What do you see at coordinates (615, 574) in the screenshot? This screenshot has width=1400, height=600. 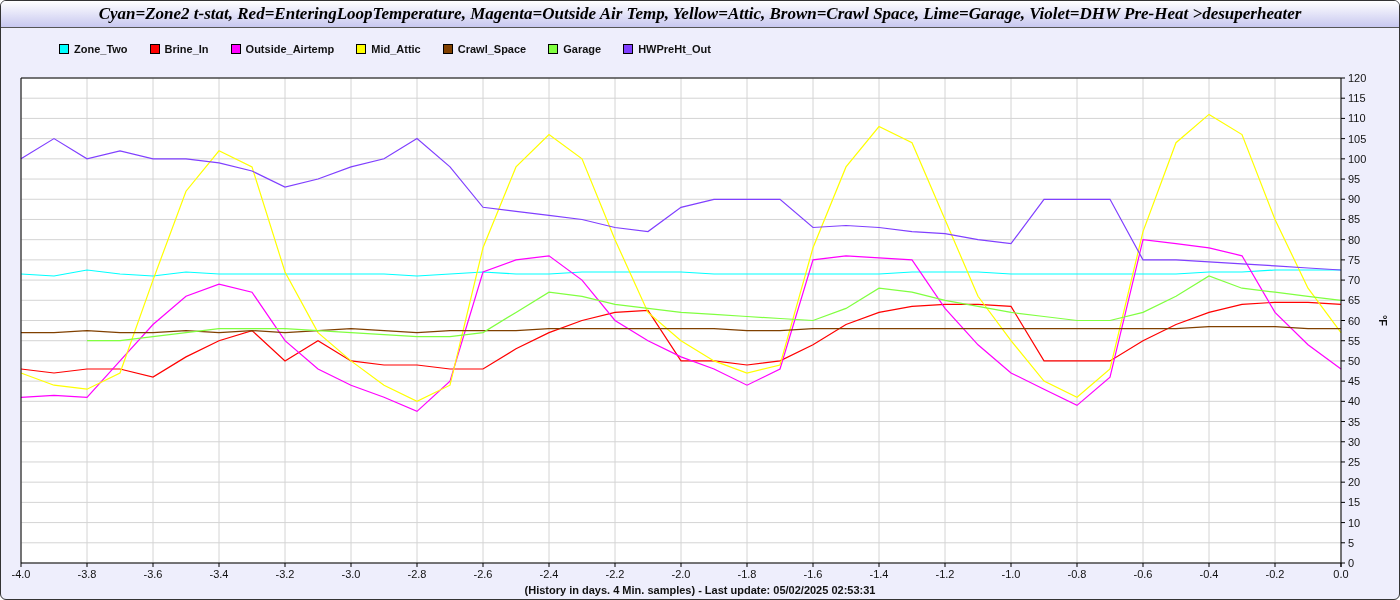 I see `axis-tick-label: -2.2` at bounding box center [615, 574].